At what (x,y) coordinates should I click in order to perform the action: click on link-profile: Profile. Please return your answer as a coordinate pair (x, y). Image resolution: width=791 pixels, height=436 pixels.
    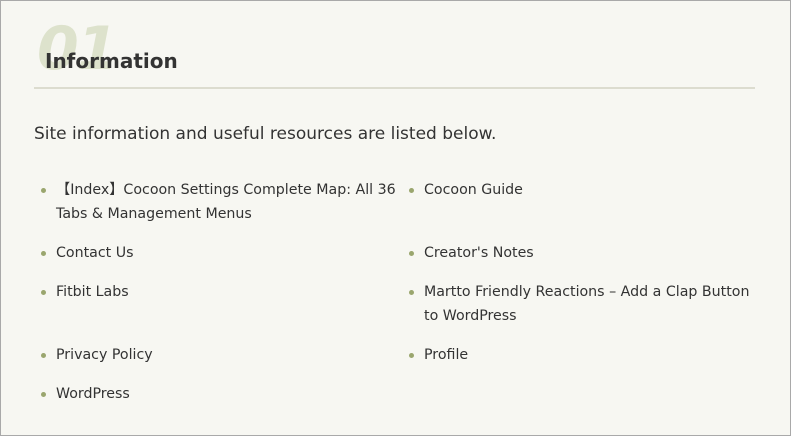
    Looking at the image, I should click on (446, 355).